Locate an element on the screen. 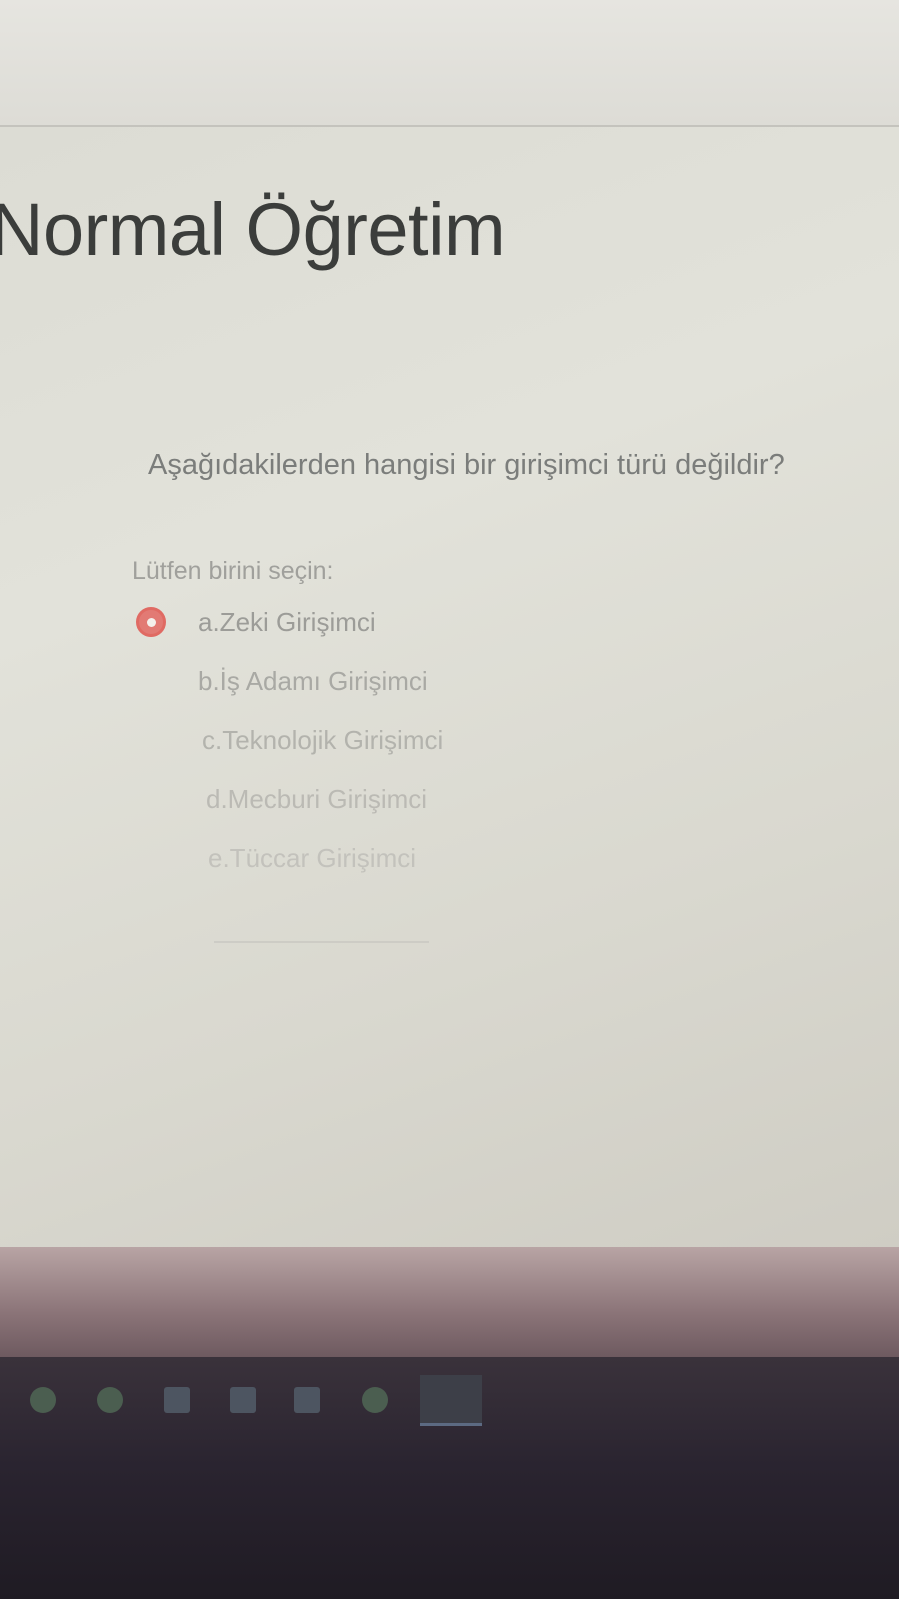 The width and height of the screenshot is (899, 1599). answer-option-label: d.Mecburi Girişimci is located at coordinates (316, 799).